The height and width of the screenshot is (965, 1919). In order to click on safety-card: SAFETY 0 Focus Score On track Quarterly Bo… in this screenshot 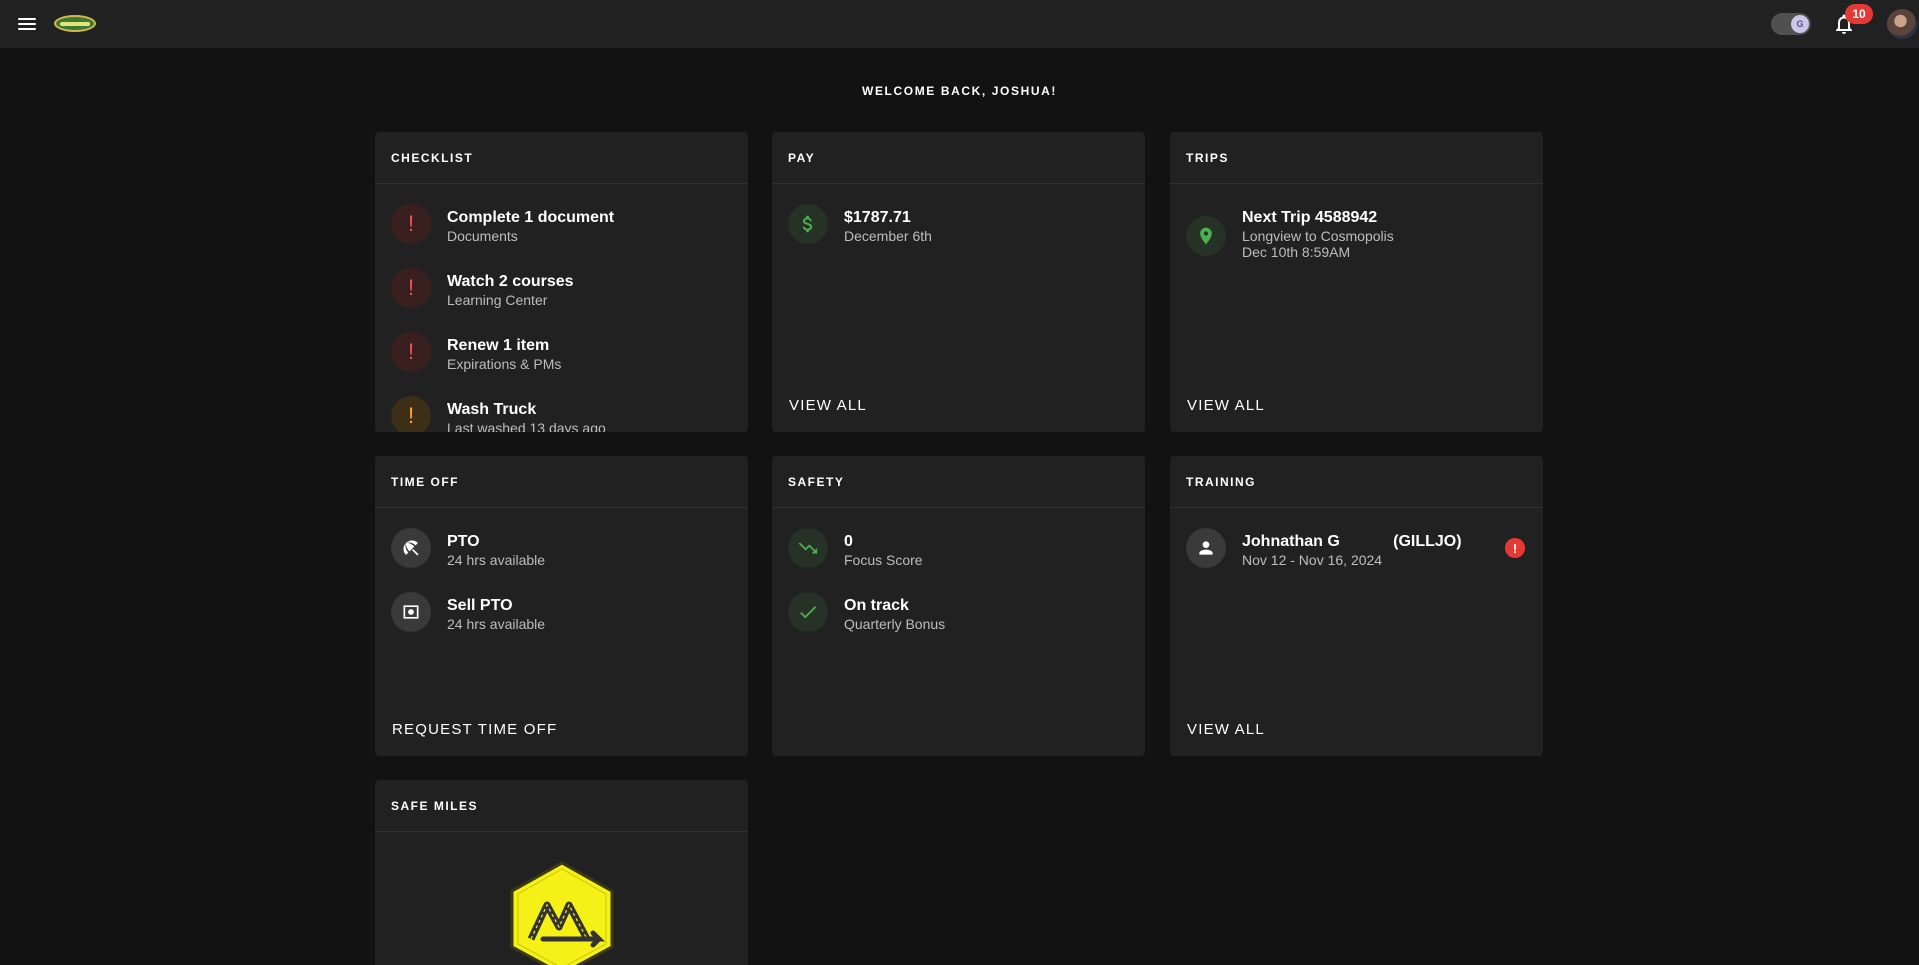, I will do `click(958, 606)`.